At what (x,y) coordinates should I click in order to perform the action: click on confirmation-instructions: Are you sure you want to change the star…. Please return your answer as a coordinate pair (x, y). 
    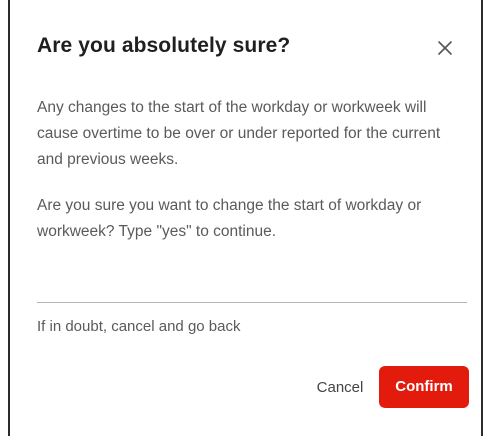
    Looking at the image, I should click on (229, 218).